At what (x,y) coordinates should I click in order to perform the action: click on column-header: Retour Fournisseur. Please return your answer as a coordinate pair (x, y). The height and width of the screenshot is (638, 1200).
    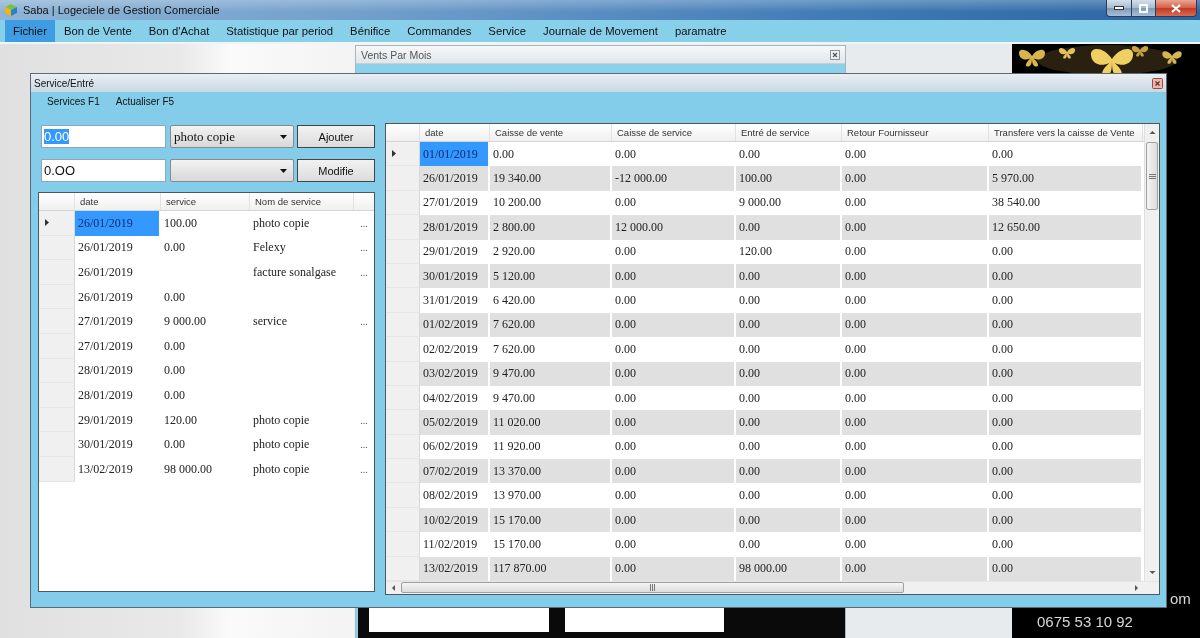
    Looking at the image, I should click on (915, 132).